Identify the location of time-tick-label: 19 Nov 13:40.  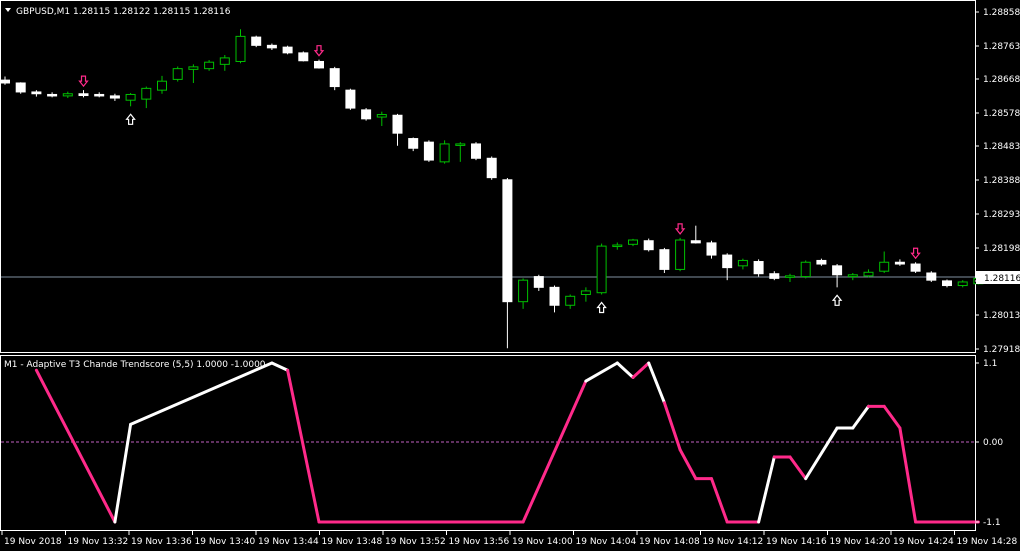
(225, 542).